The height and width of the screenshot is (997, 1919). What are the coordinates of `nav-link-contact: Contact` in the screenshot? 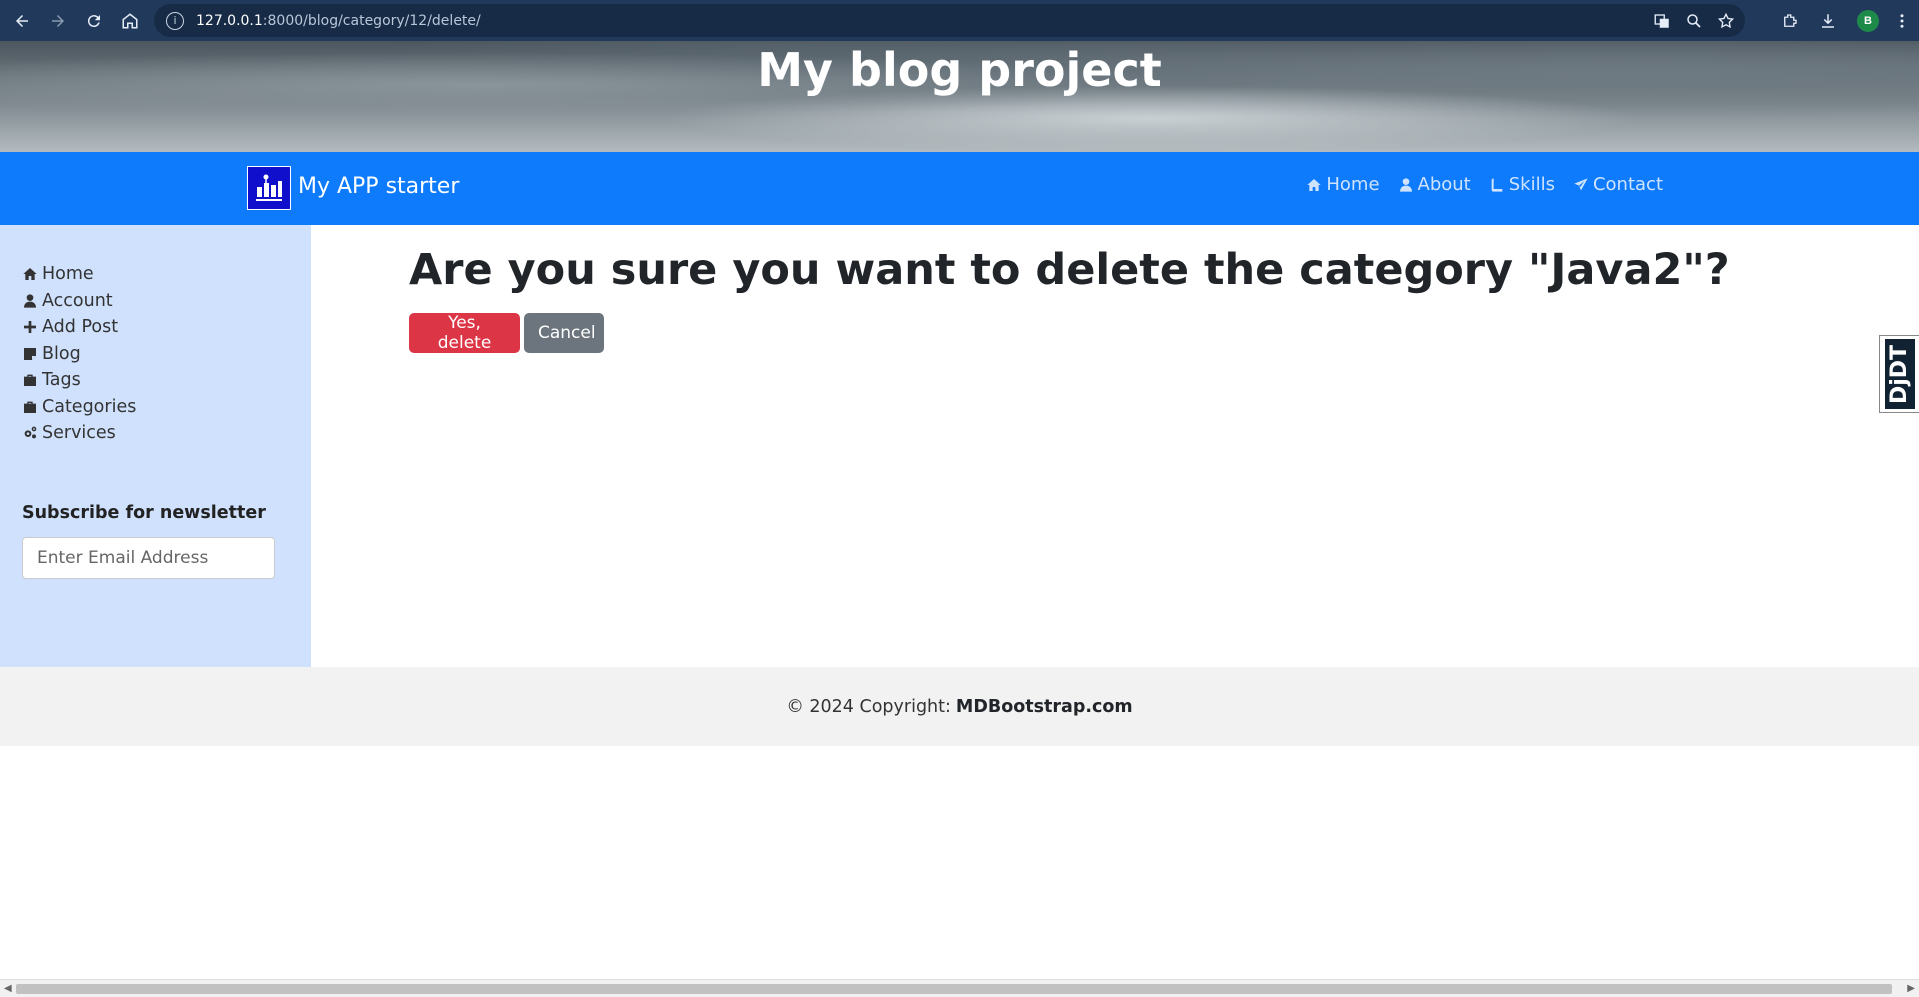 It's located at (1618, 184).